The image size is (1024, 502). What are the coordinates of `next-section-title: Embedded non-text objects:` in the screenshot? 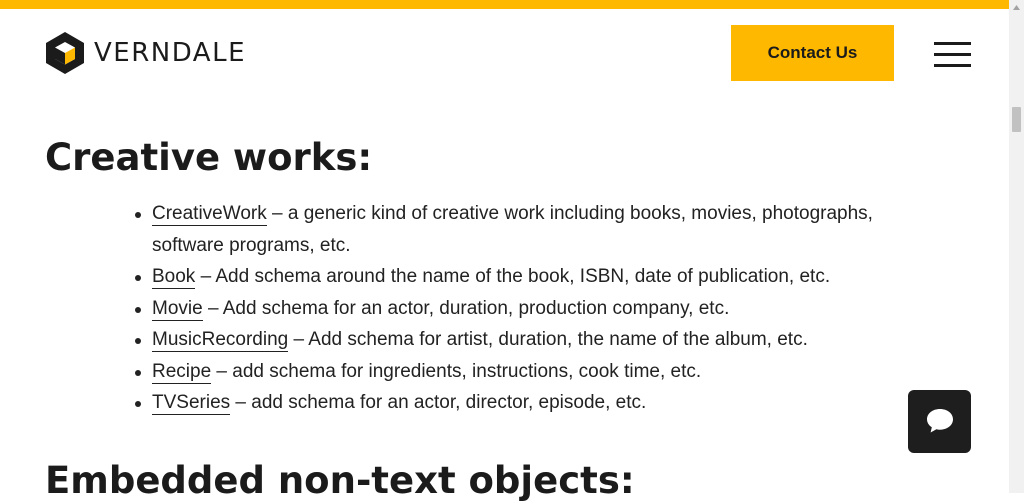 It's located at (340, 480).